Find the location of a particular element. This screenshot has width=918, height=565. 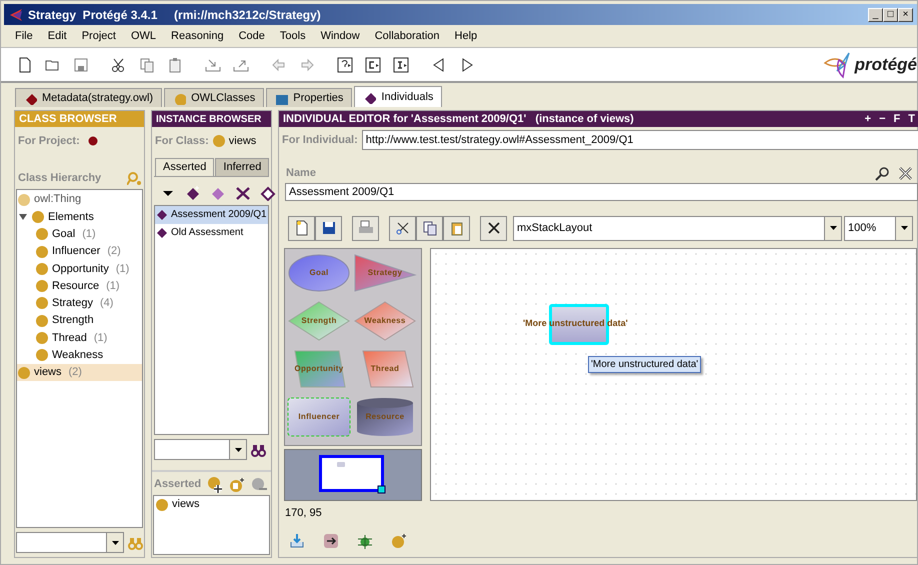

zoom-dropdown: 100% is located at coordinates (878, 228).